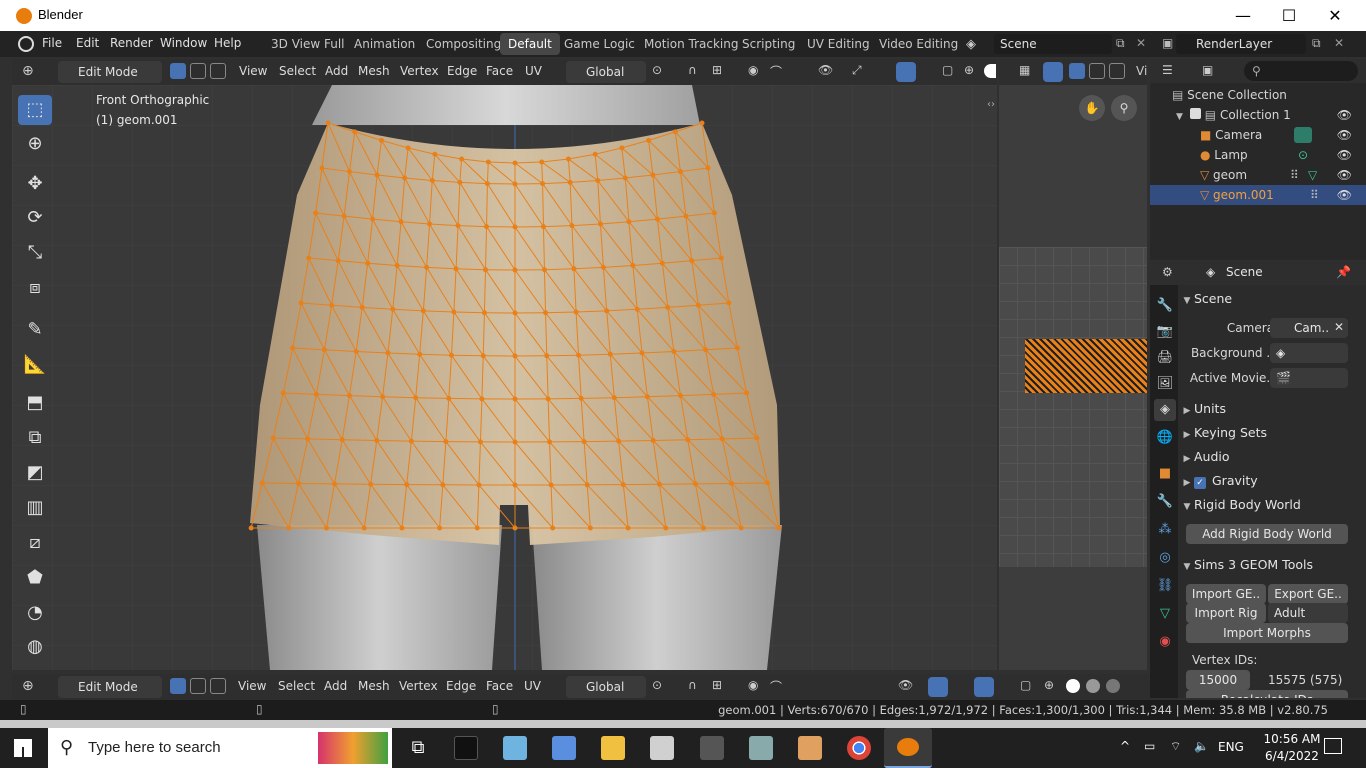 The image size is (1366, 768). What do you see at coordinates (1273, 565) in the screenshot?
I see `sims-geom-tools-section: ▼ Sims 3 GEOM Tools` at bounding box center [1273, 565].